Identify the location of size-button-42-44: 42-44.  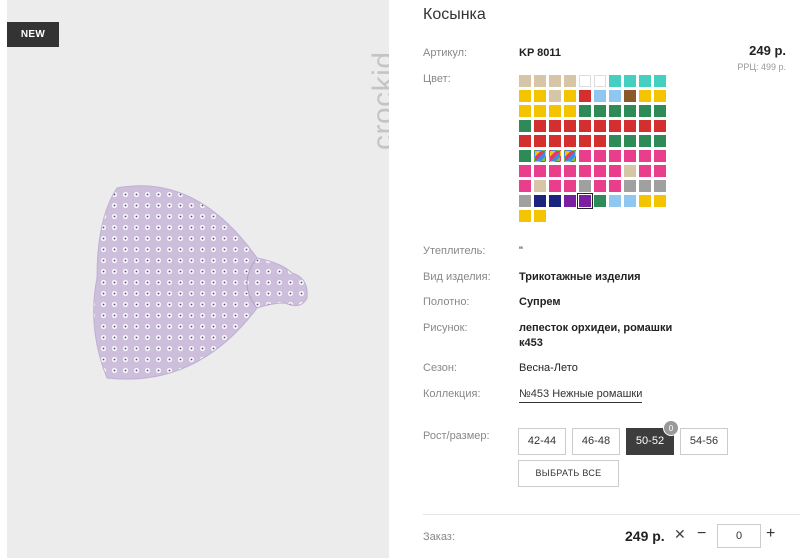
(542, 441).